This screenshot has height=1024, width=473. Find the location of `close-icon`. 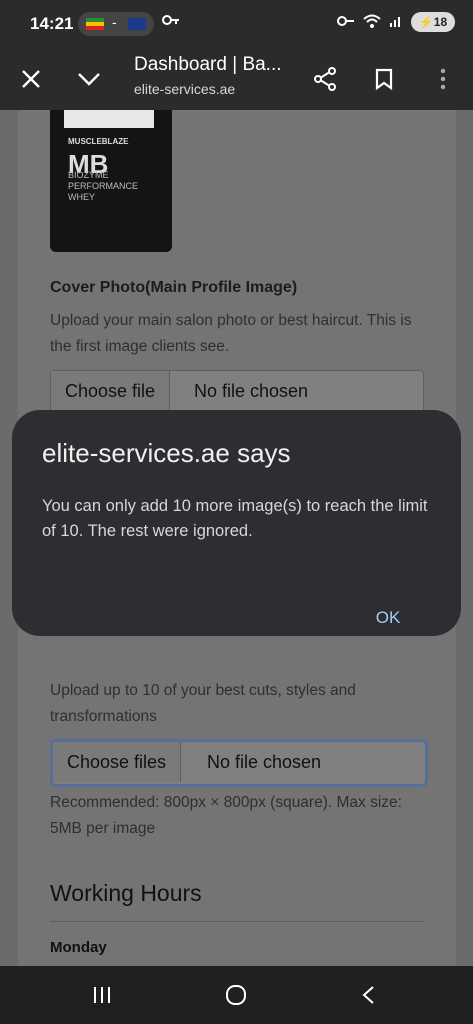

close-icon is located at coordinates (31, 79).